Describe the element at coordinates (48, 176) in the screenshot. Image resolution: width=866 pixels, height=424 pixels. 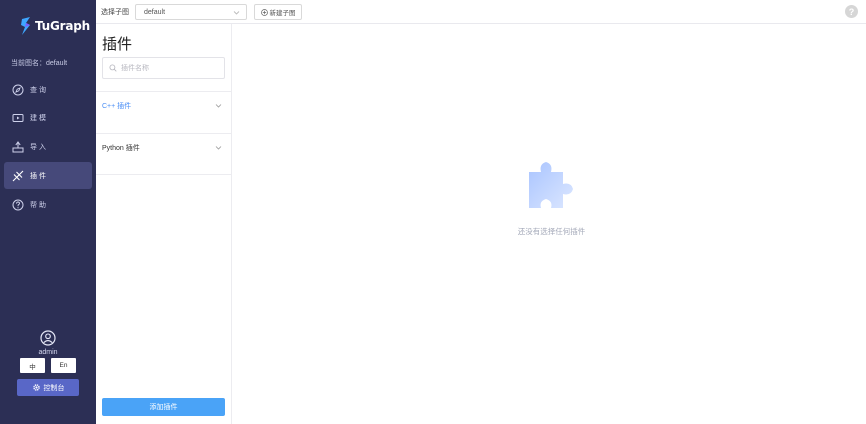
I see `sidebar-item-plugin: 插 件` at that location.